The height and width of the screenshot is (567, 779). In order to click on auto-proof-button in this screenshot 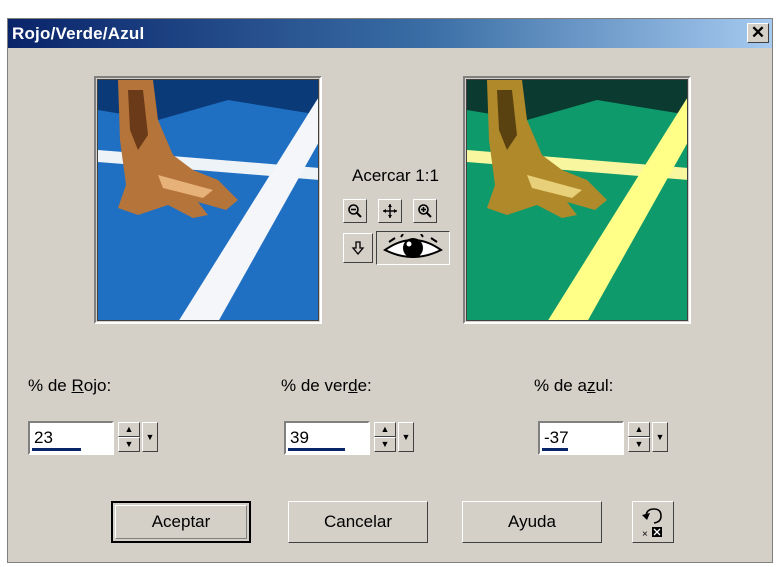, I will do `click(358, 248)`.